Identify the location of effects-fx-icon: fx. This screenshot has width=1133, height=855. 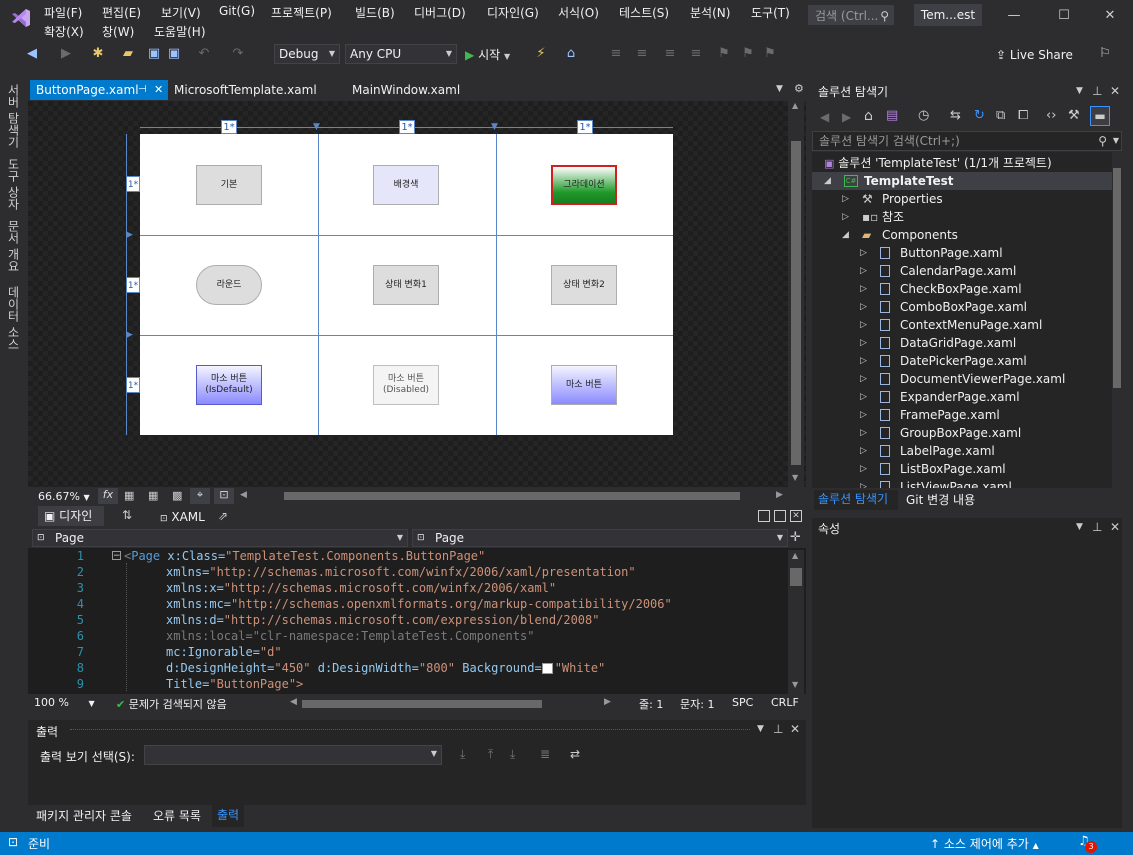
(108, 496).